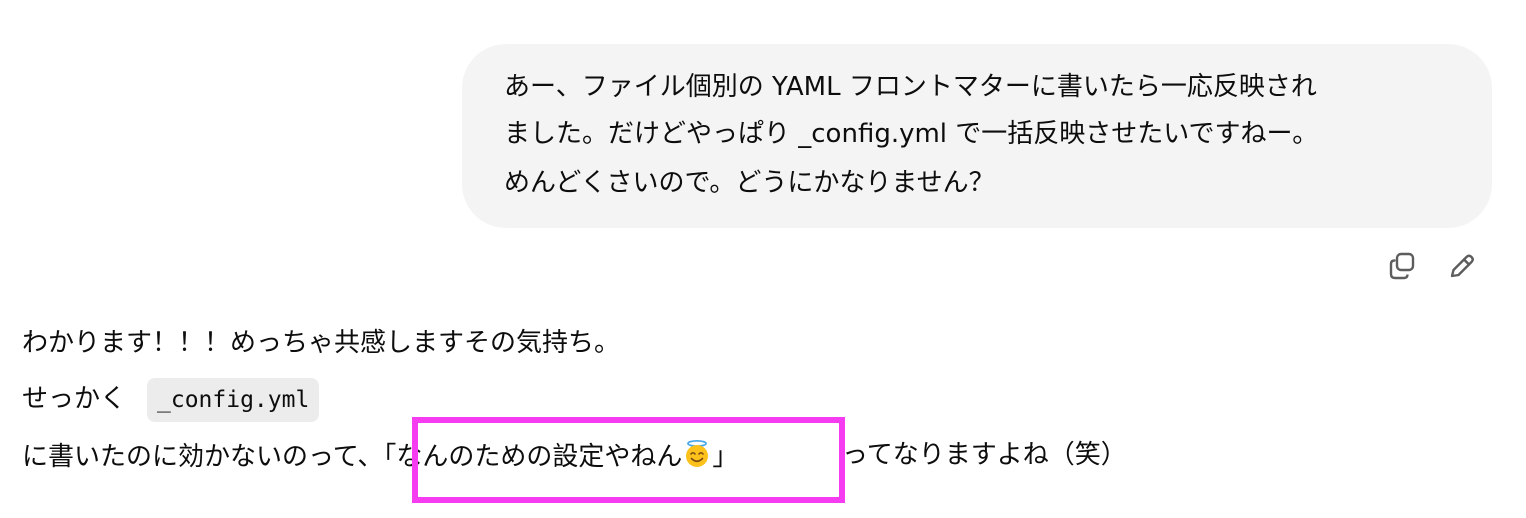 Image resolution: width=1526 pixels, height=518 pixels. I want to click on user-message-line: ました。だけどやっぱり _config.yml で一括反映させたいですねー。, so click(911, 134).